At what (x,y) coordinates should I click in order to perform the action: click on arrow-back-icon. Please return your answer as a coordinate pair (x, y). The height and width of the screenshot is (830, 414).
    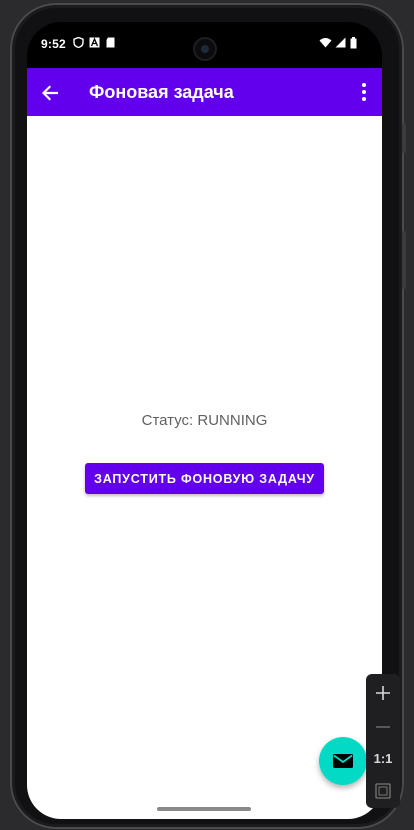
    Looking at the image, I should click on (50, 93).